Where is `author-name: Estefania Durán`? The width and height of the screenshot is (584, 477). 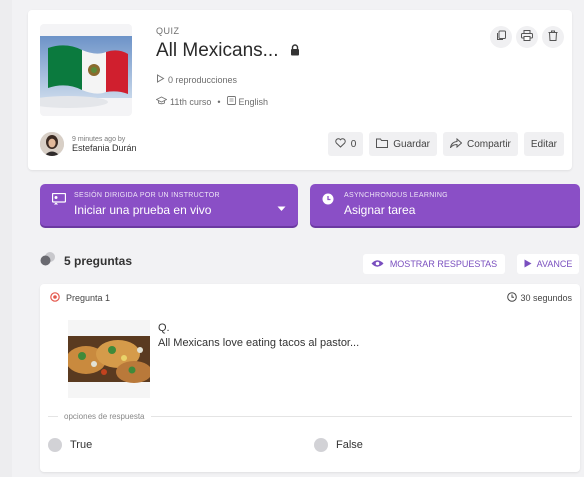 author-name: Estefania Durán is located at coordinates (104, 148).